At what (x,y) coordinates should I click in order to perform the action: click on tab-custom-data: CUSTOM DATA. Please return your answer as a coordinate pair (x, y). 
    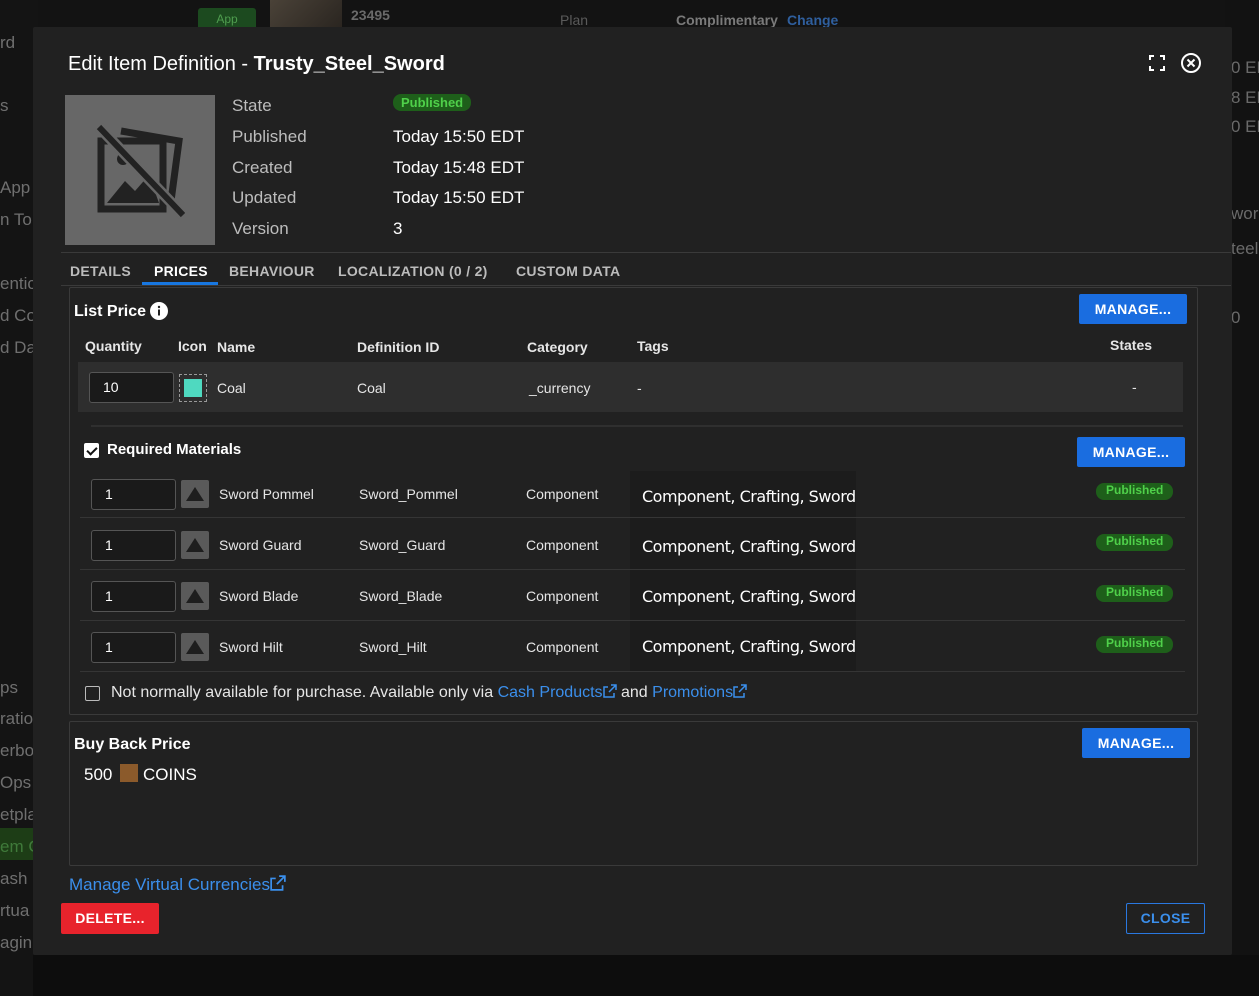
    Looking at the image, I should click on (568, 271).